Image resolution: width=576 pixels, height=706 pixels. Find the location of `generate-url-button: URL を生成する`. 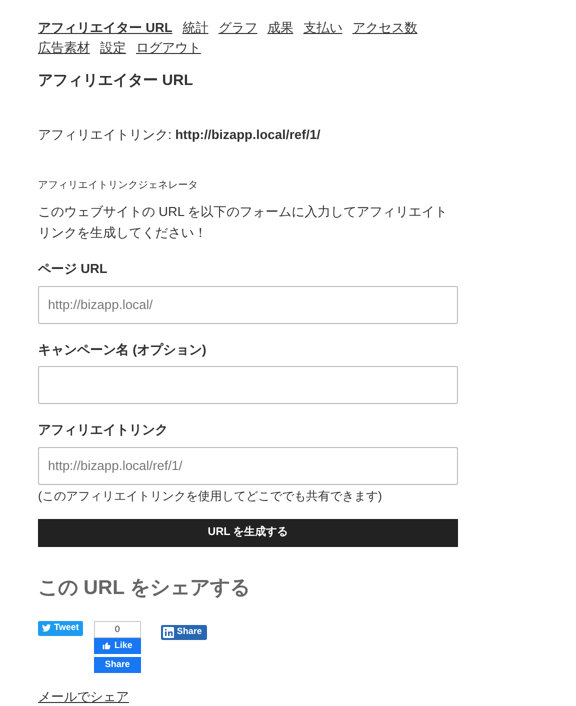

generate-url-button: URL を生成する is located at coordinates (248, 532).